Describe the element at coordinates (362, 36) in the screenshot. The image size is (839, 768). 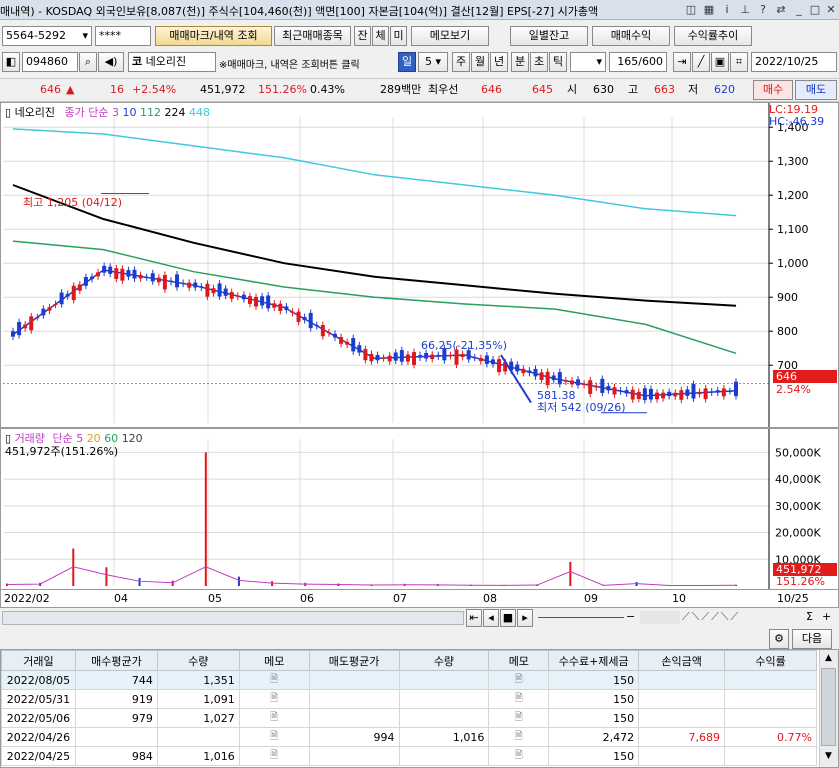
I see `balance-button: 잔` at that location.